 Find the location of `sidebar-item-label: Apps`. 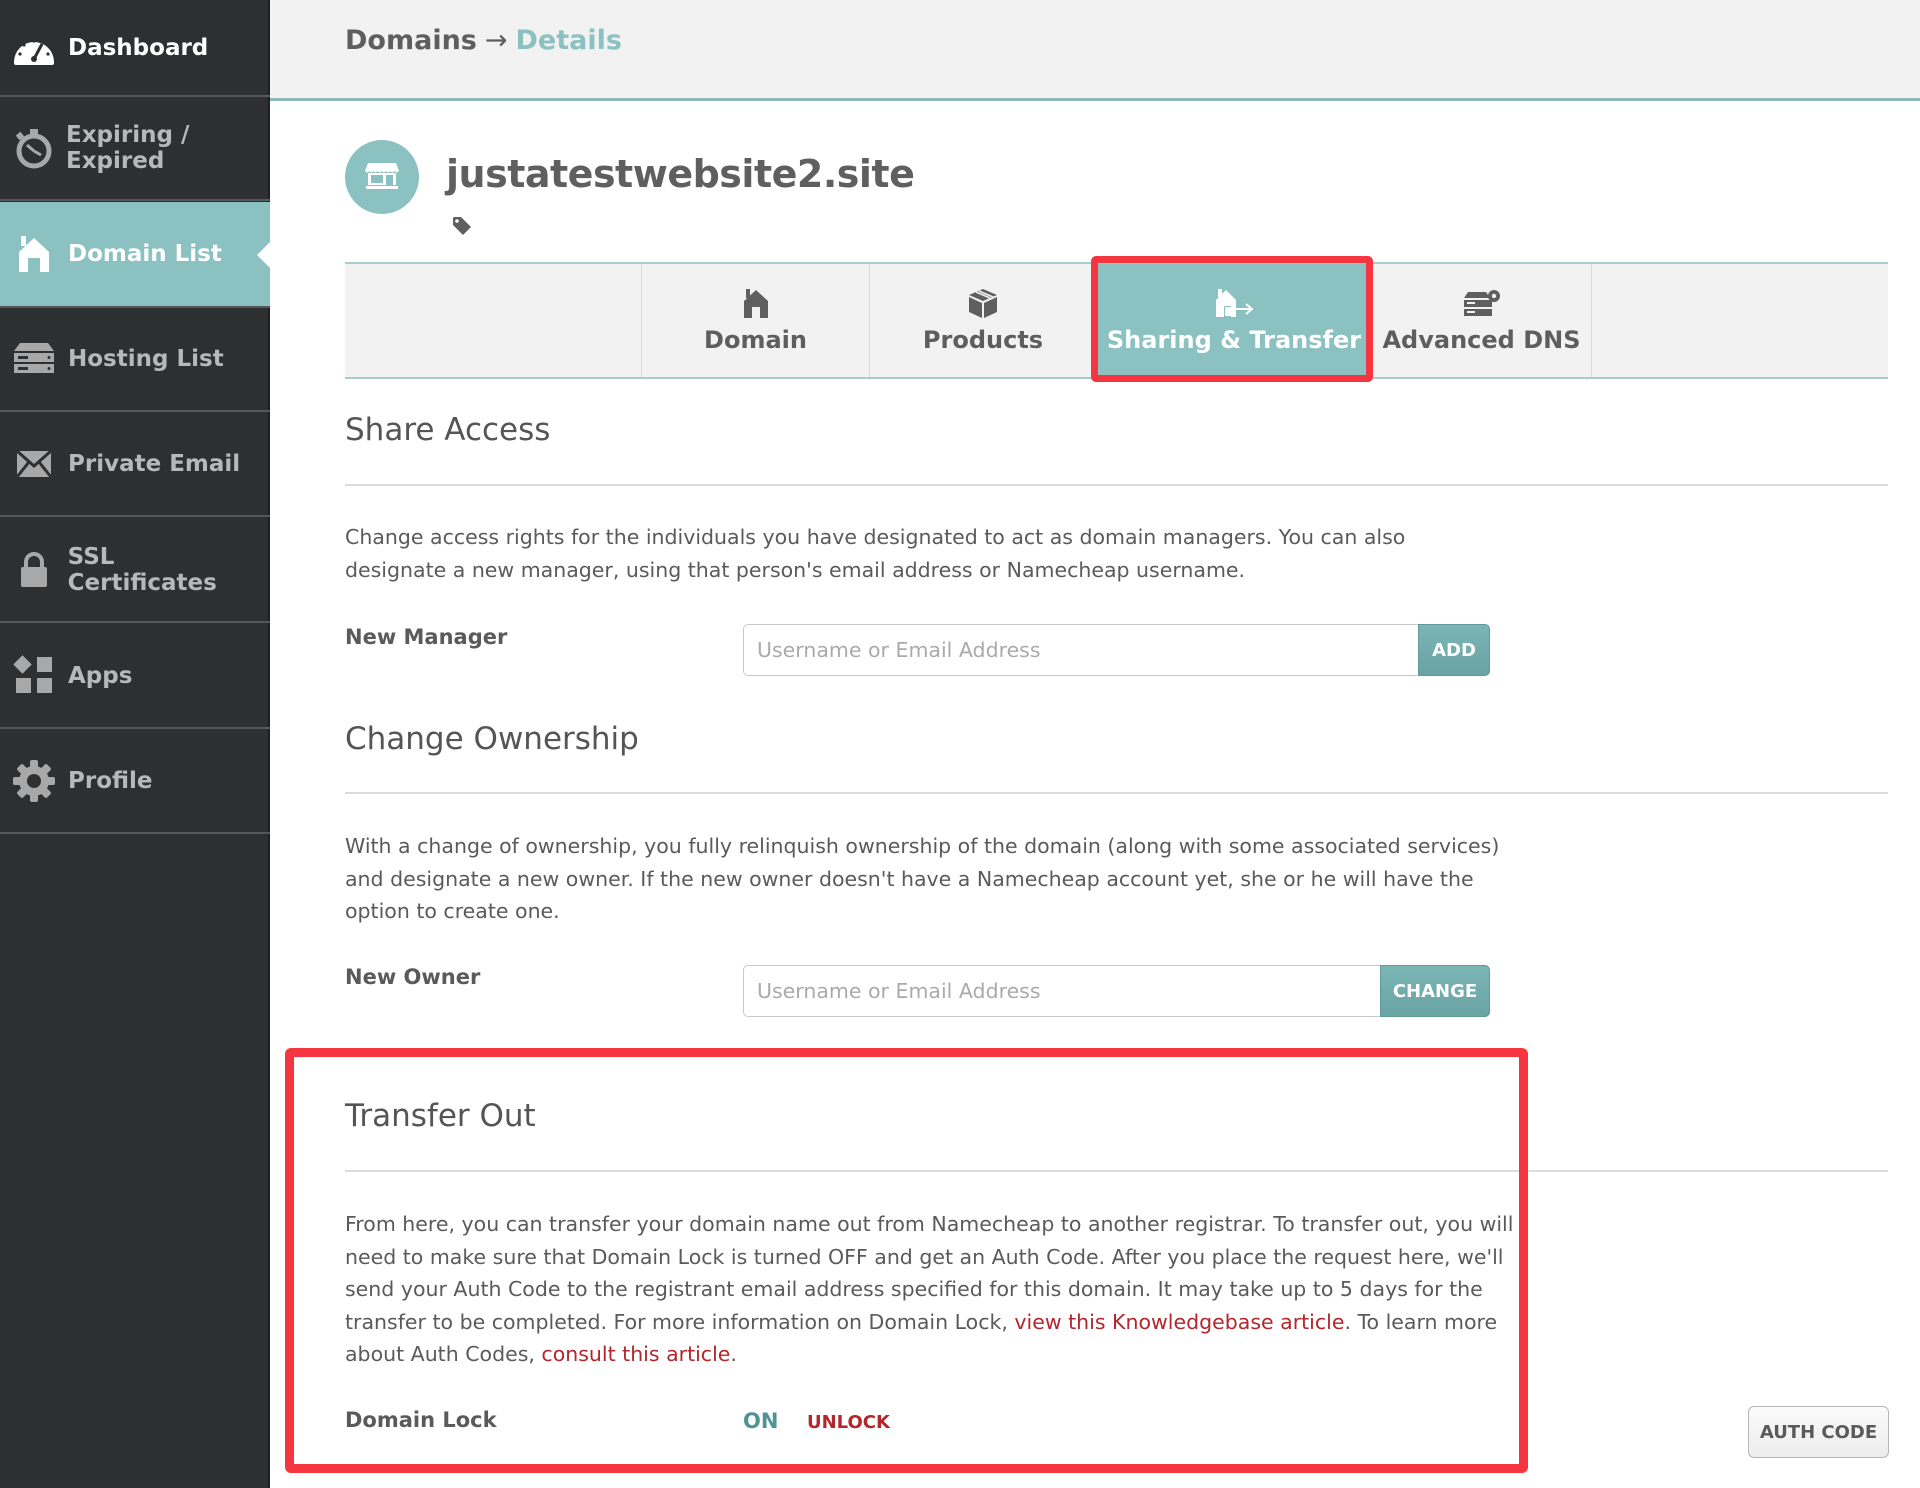

sidebar-item-label: Apps is located at coordinates (100, 676).